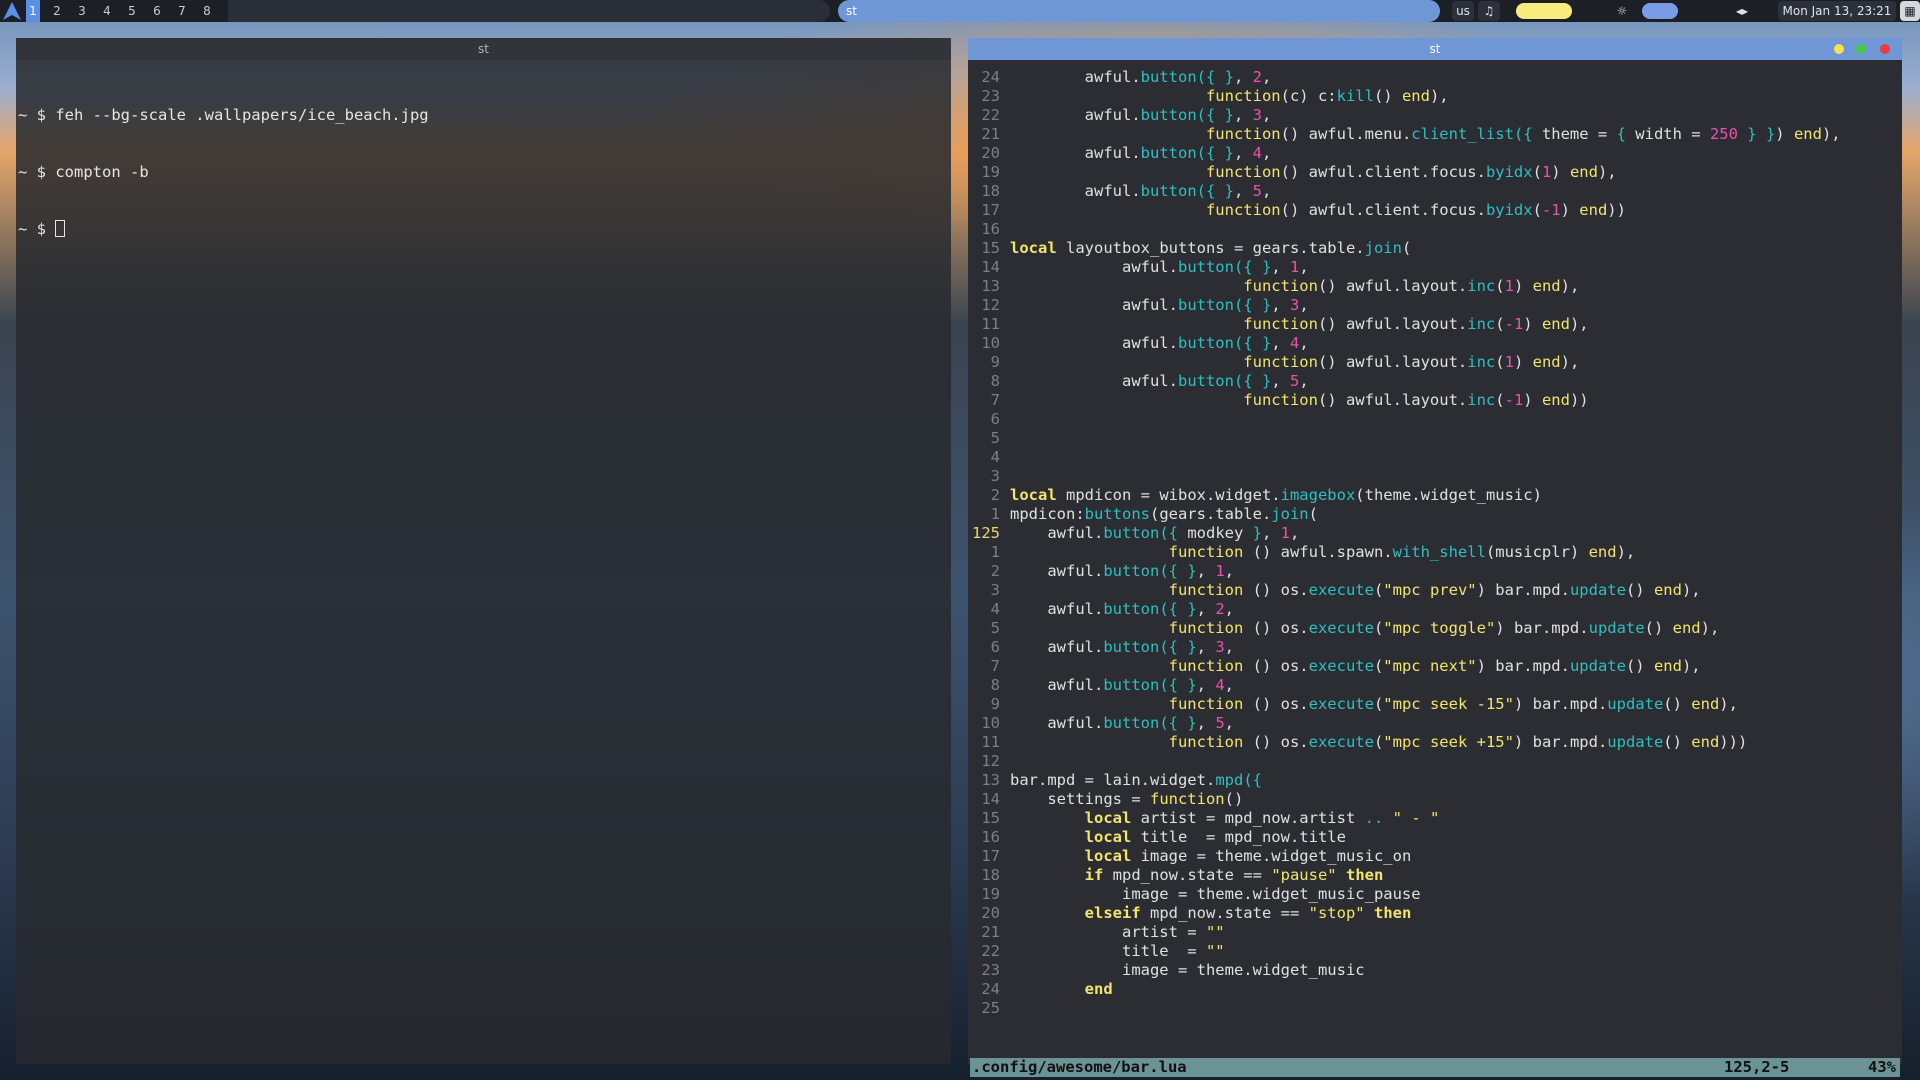 The width and height of the screenshot is (1920, 1080). Describe the element at coordinates (157, 11) in the screenshot. I see `workspace-tag-6: 6` at that location.